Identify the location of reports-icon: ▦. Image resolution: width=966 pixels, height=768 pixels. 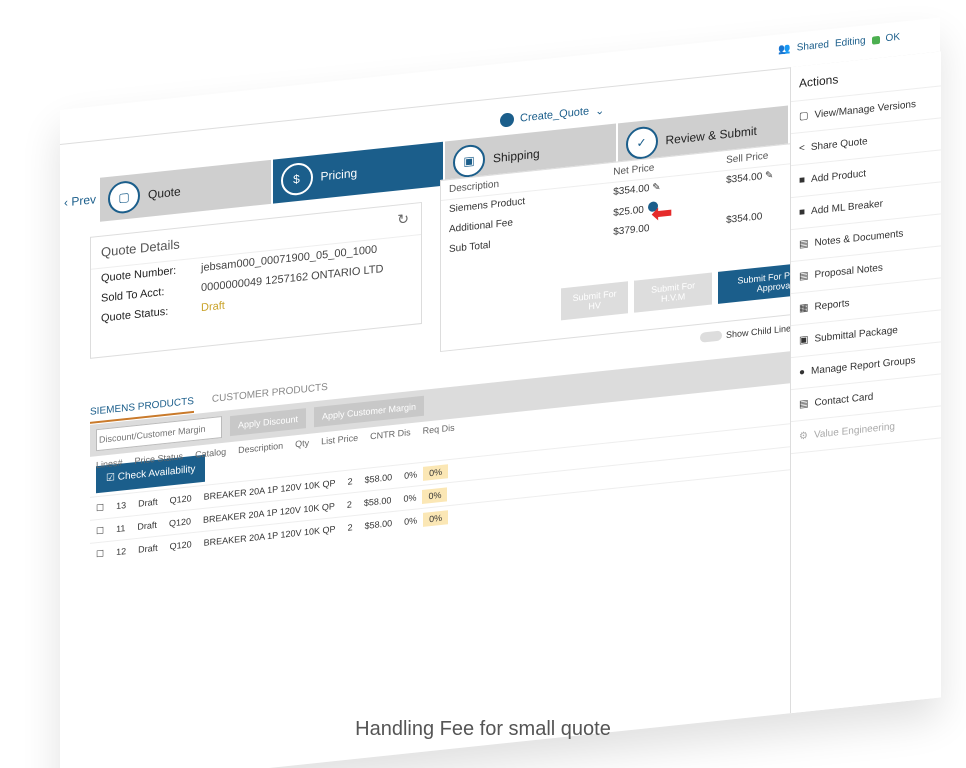
(804, 308).